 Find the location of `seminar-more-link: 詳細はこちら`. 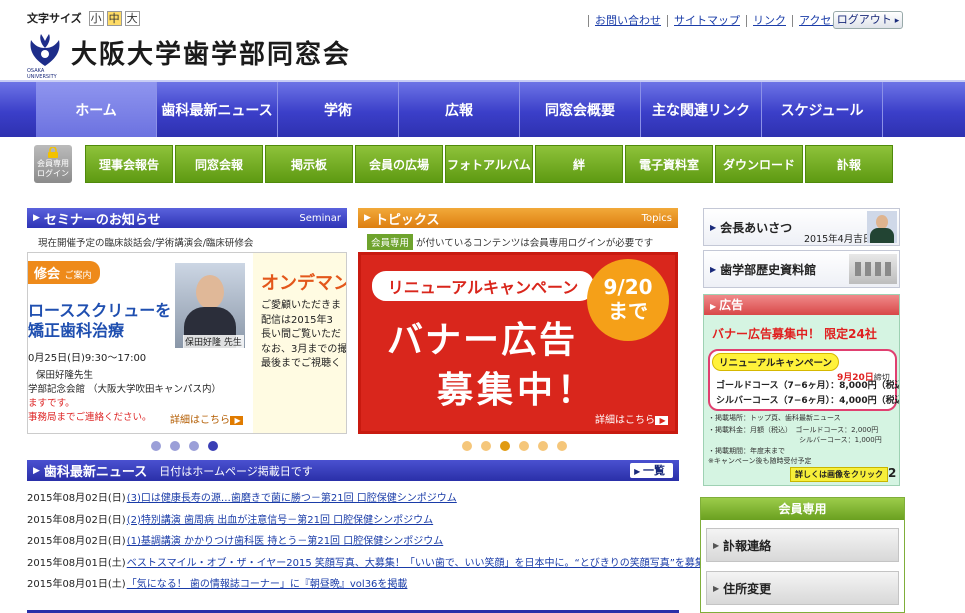

seminar-more-link: 詳細はこちら is located at coordinates (206, 418).